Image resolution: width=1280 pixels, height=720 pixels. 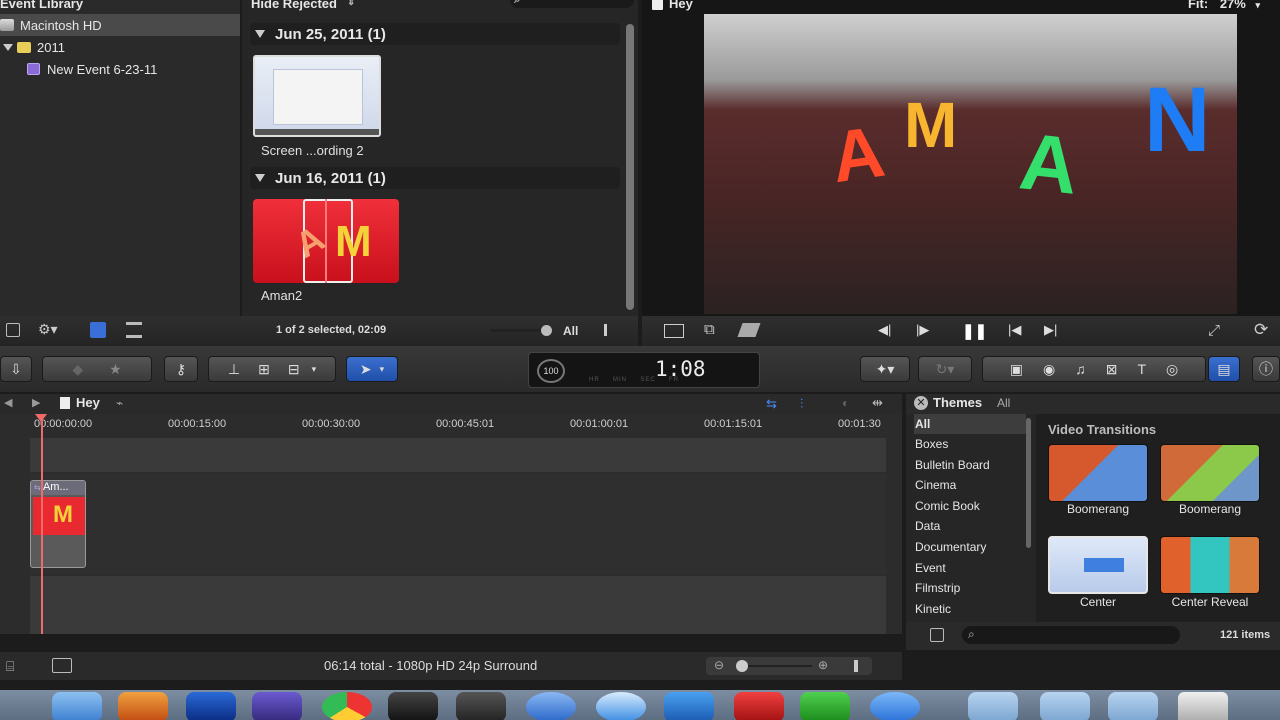 What do you see at coordinates (234, 369) in the screenshot?
I see `connect-clip-icon: ⊥` at bounding box center [234, 369].